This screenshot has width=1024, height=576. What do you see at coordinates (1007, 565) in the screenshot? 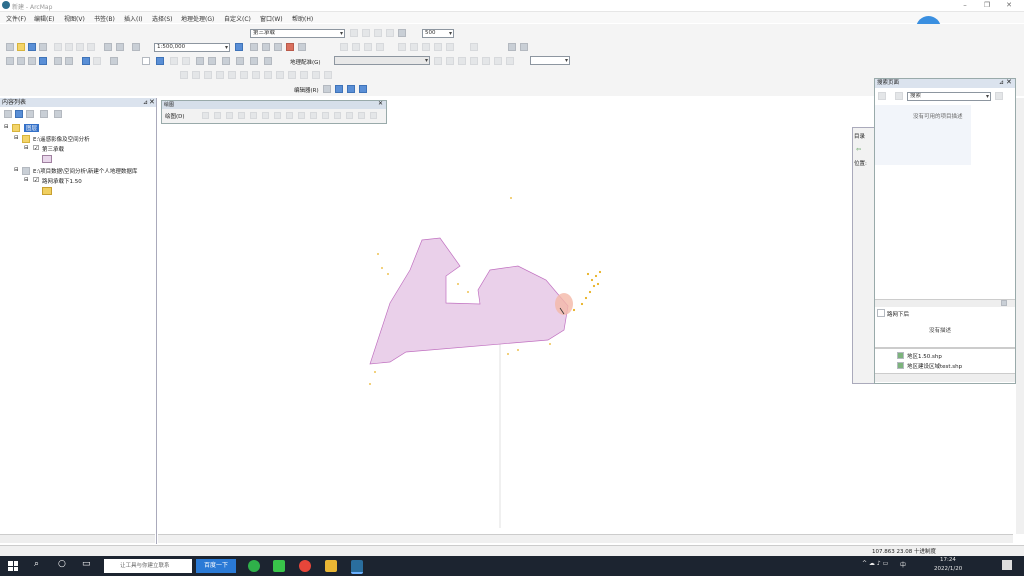
I see `notification-icon` at bounding box center [1007, 565].